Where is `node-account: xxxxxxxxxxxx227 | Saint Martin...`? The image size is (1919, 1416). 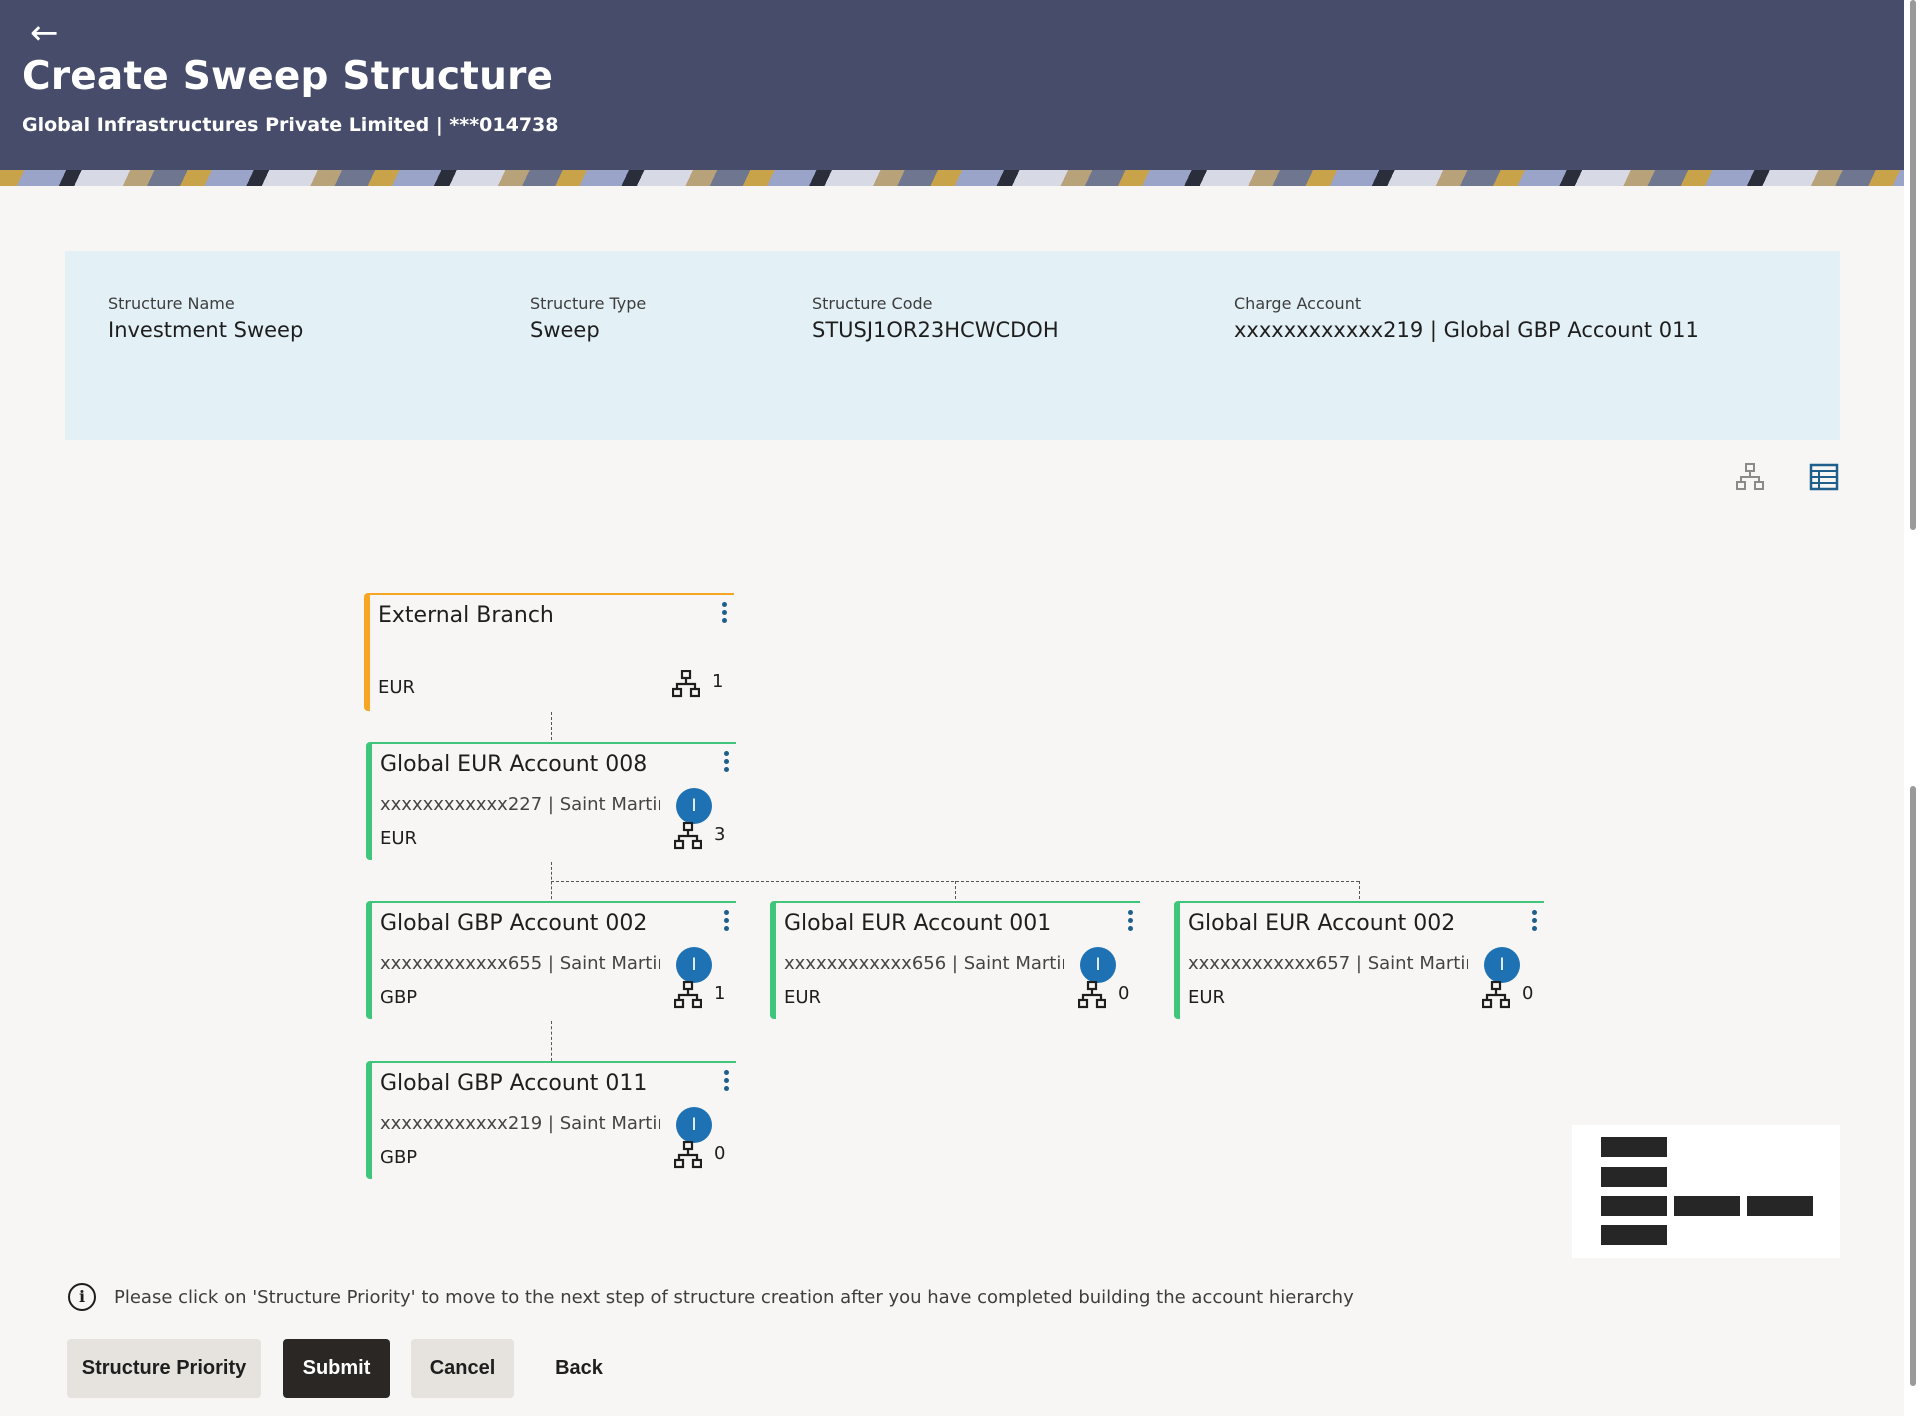 node-account: xxxxxxxxxxxx227 | Saint Martin... is located at coordinates (520, 804).